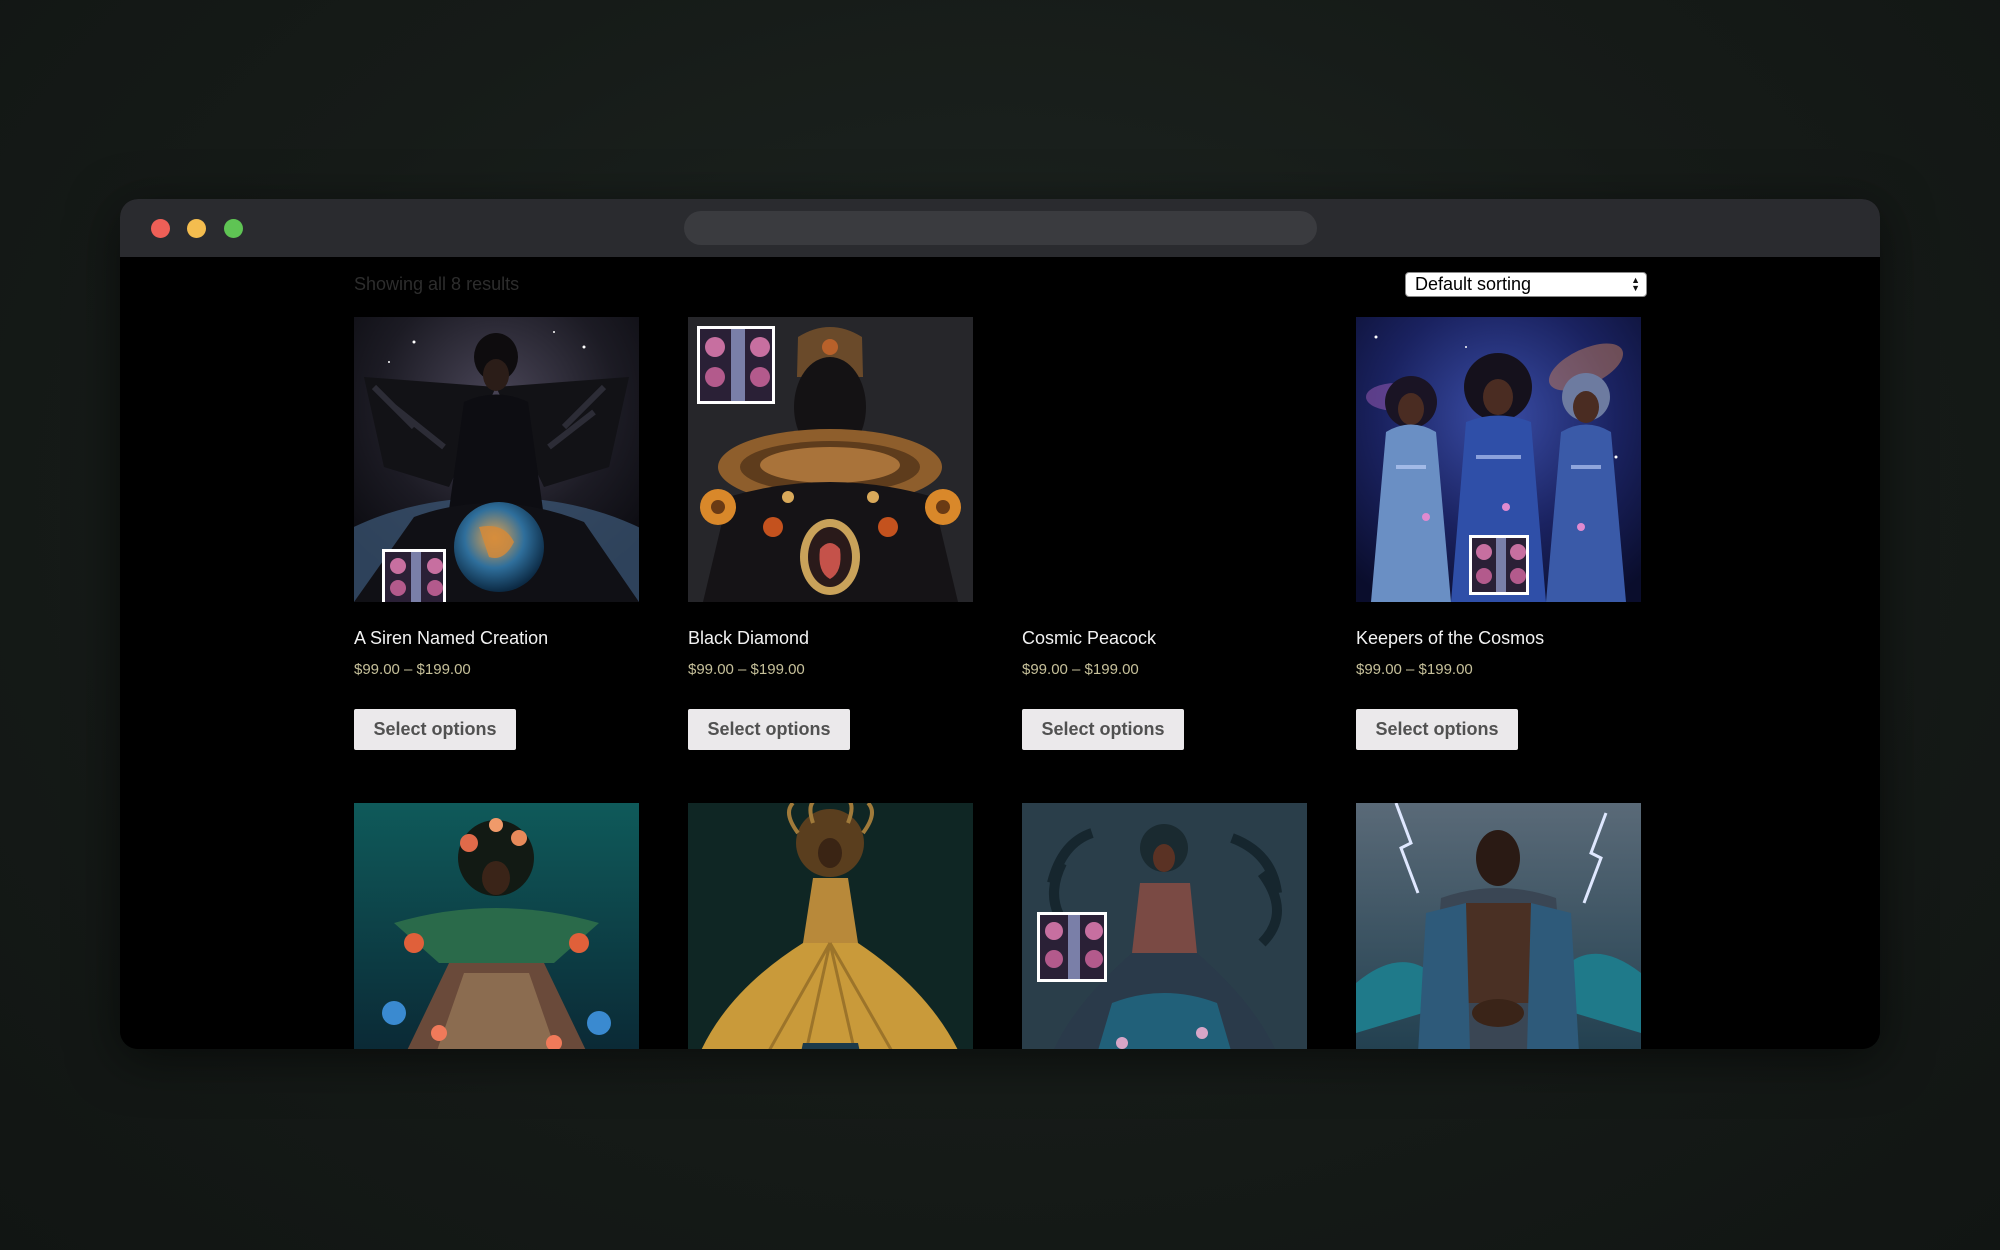 Image resolution: width=2000 pixels, height=1250 pixels. I want to click on result-count: Showing all 8 results, so click(437, 284).